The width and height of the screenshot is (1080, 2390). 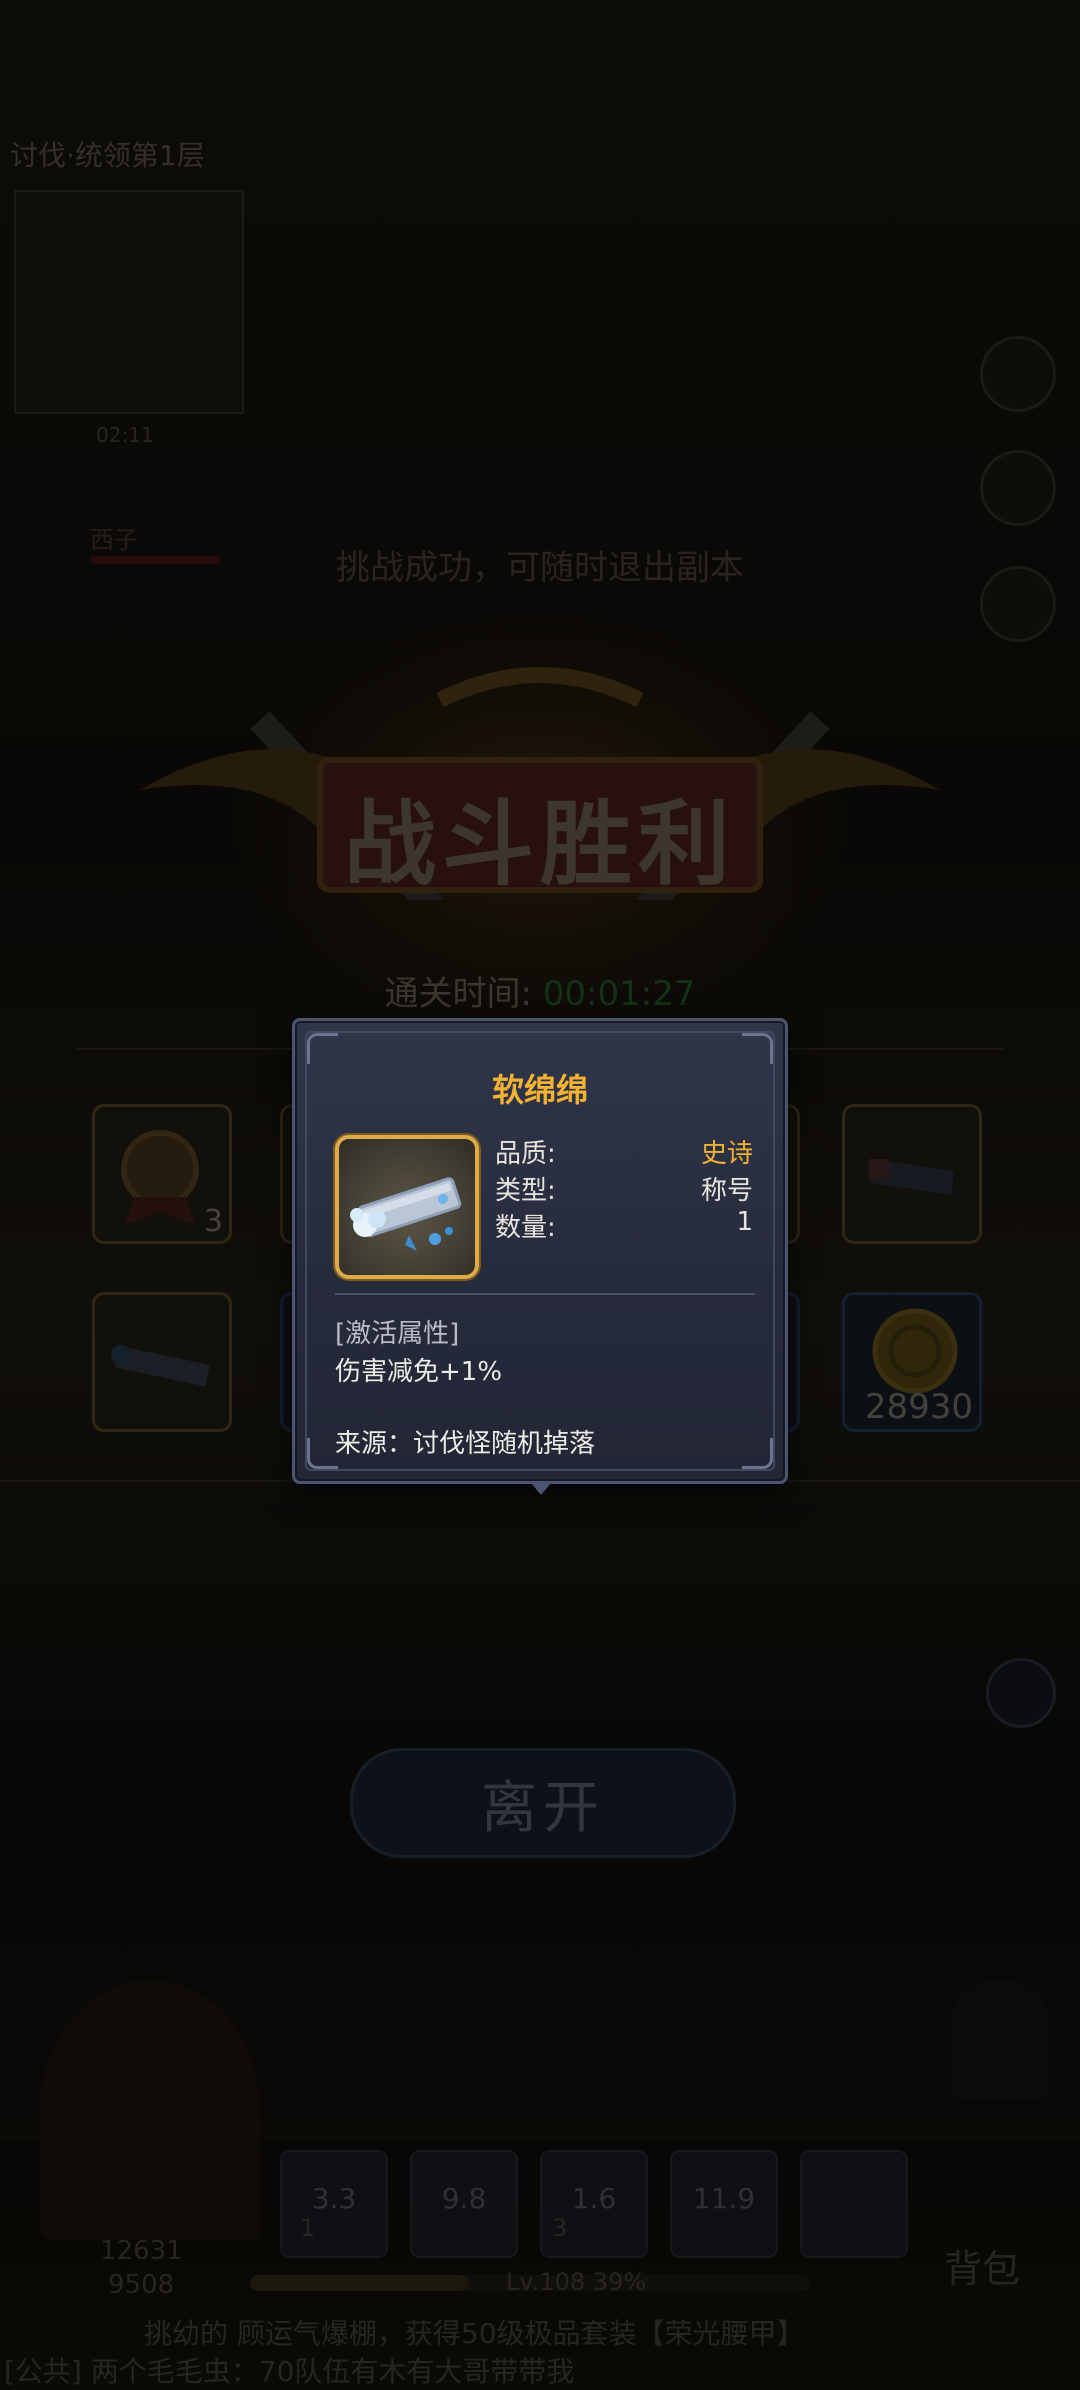 I want to click on type-row: 类型: 称号, so click(x=624, y=1188).